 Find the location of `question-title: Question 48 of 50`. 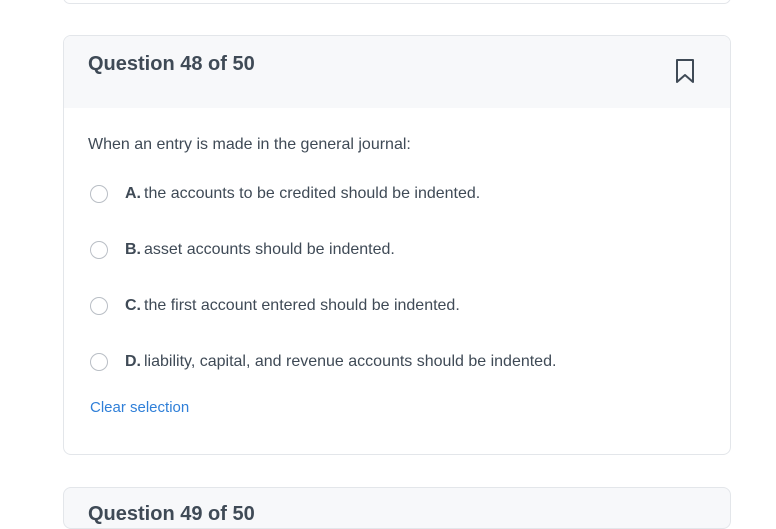

question-title: Question 48 of 50 is located at coordinates (171, 64).